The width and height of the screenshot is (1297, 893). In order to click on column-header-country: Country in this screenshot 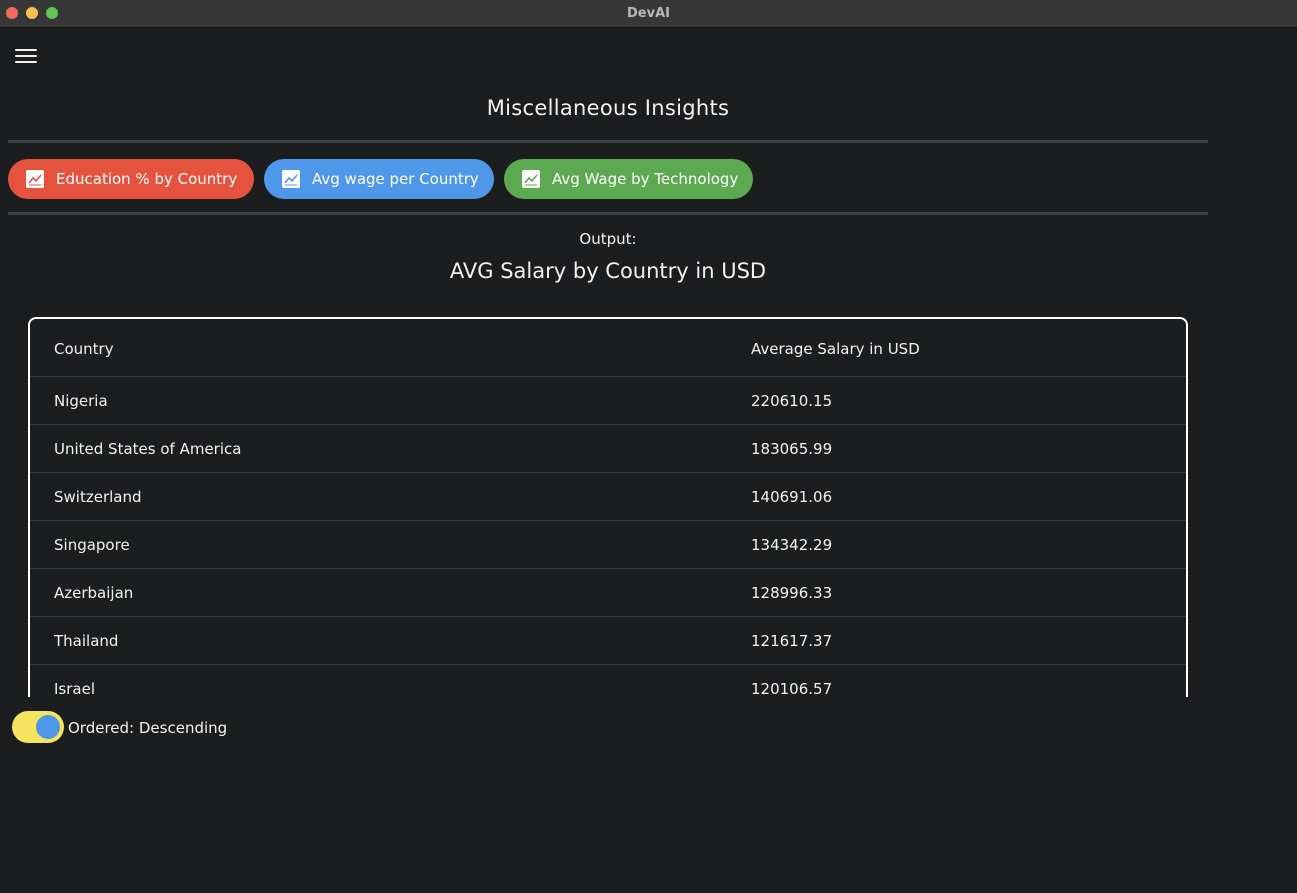, I will do `click(84, 349)`.